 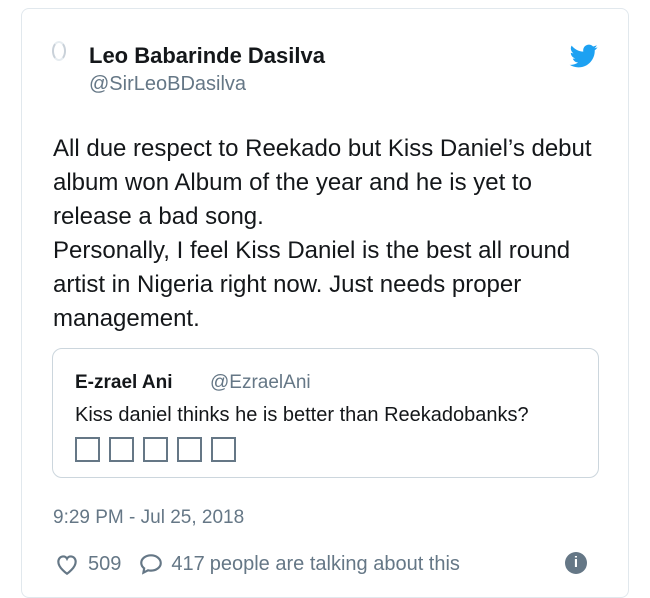 What do you see at coordinates (59, 51) in the screenshot?
I see `avatar` at bounding box center [59, 51].